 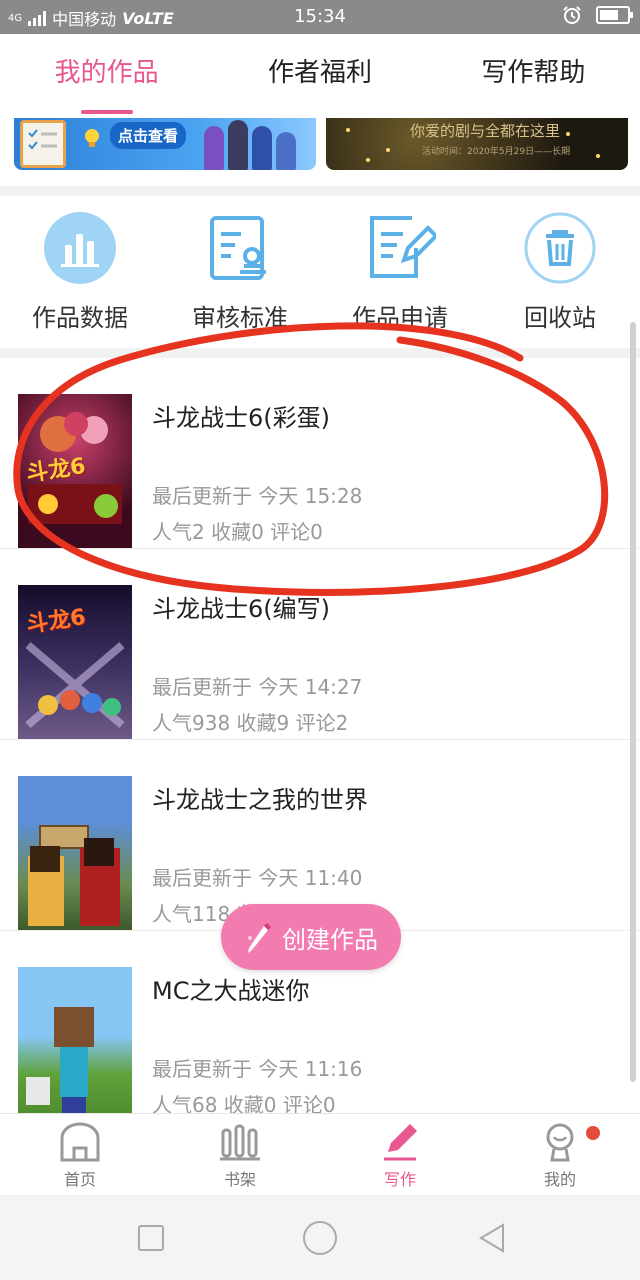 I want to click on banner-left: 点击查看, so click(x=165, y=144).